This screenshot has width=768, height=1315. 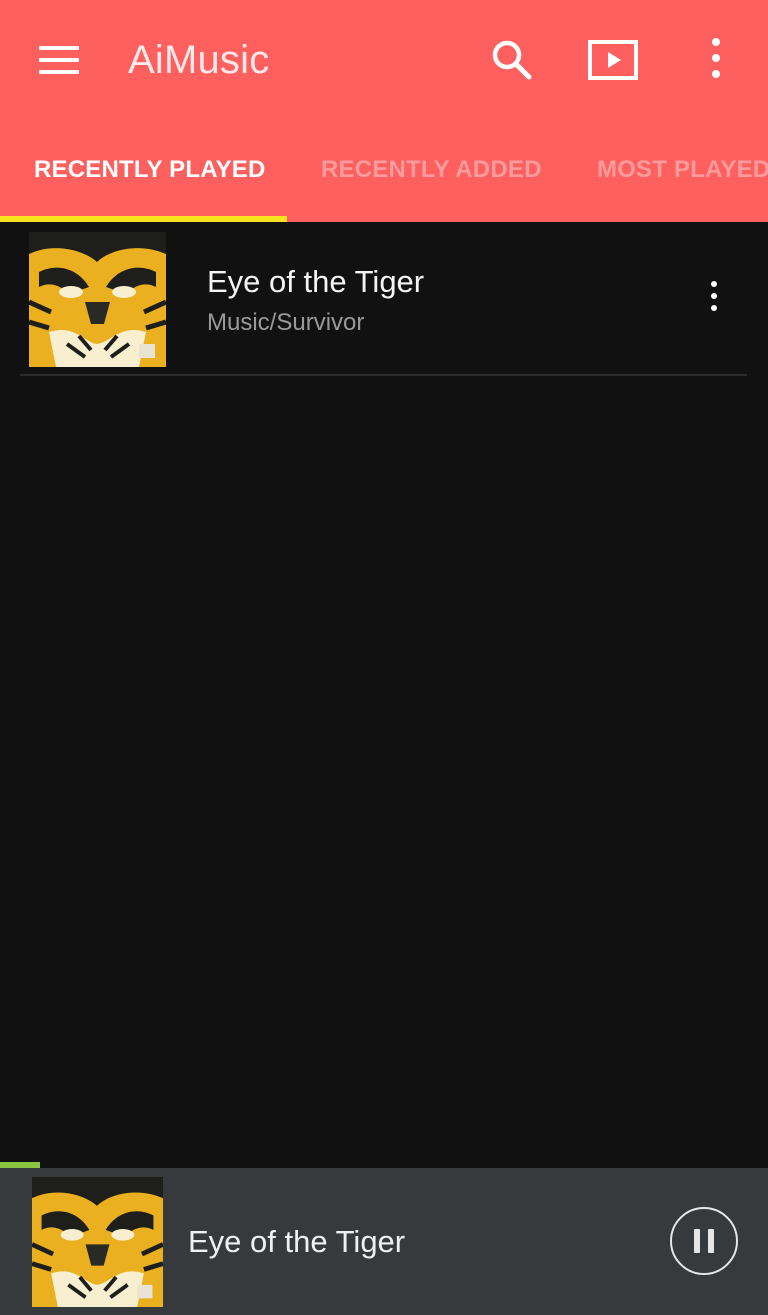 I want to click on now-playing-title: Eye of the Tiger, so click(x=297, y=1241).